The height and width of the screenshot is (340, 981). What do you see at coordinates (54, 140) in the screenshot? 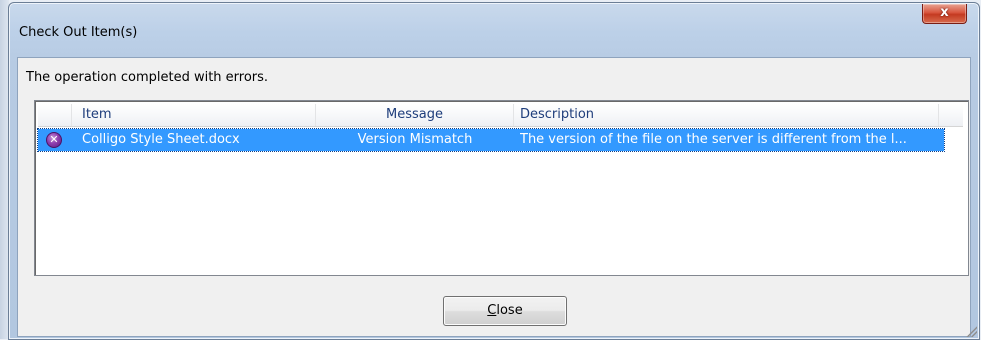
I see `error-icon: ✕` at bounding box center [54, 140].